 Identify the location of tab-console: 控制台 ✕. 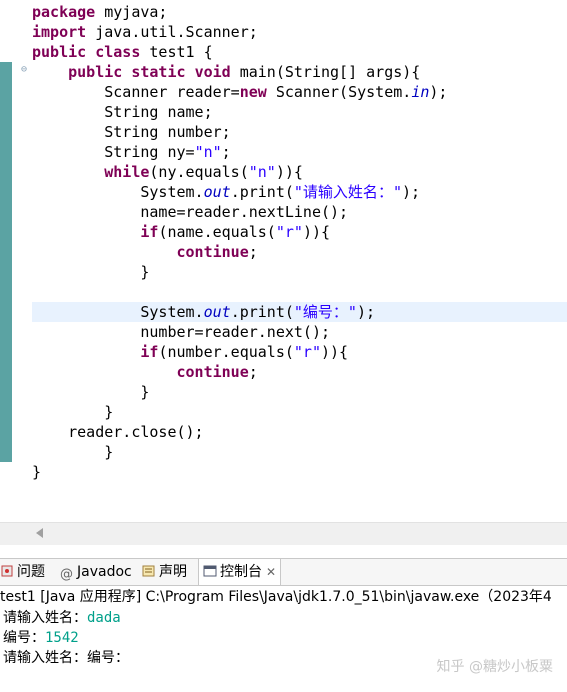
(240, 572).